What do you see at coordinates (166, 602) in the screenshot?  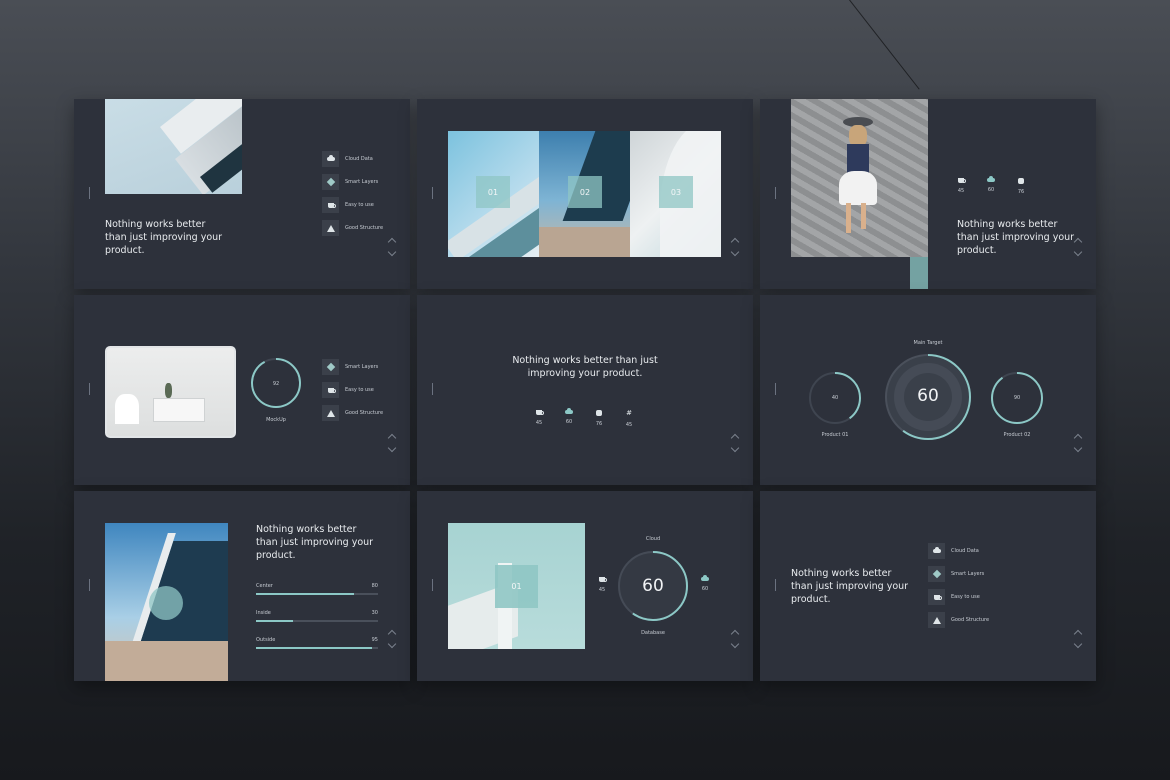 I see `architecture-photo` at bounding box center [166, 602].